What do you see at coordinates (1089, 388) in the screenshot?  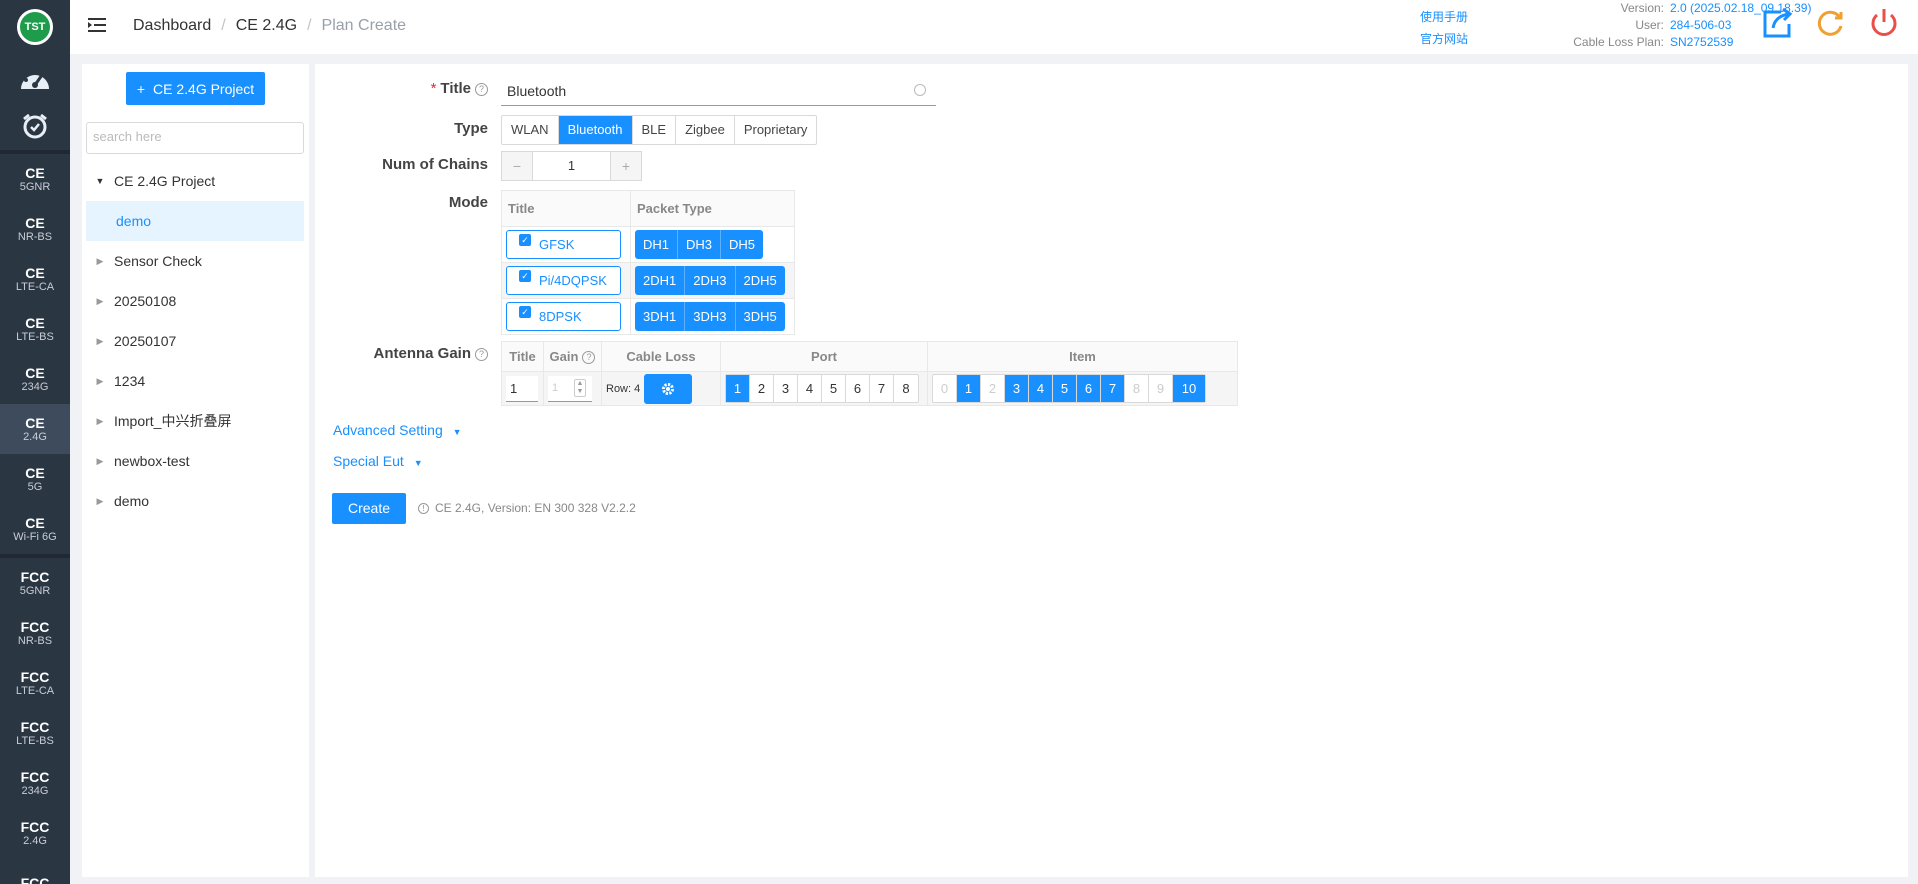 I see `item-option: 6` at bounding box center [1089, 388].